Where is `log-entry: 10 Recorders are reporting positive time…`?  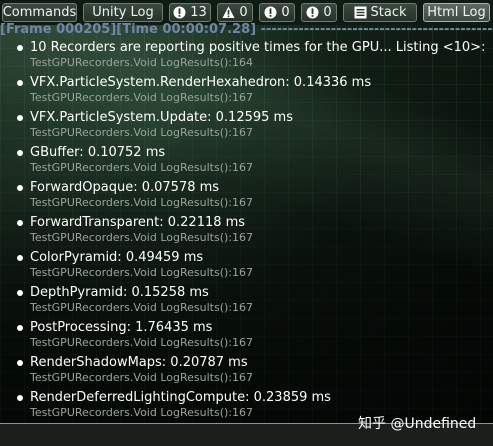 log-entry: 10 Recorders are reporting positive time… is located at coordinates (246, 55).